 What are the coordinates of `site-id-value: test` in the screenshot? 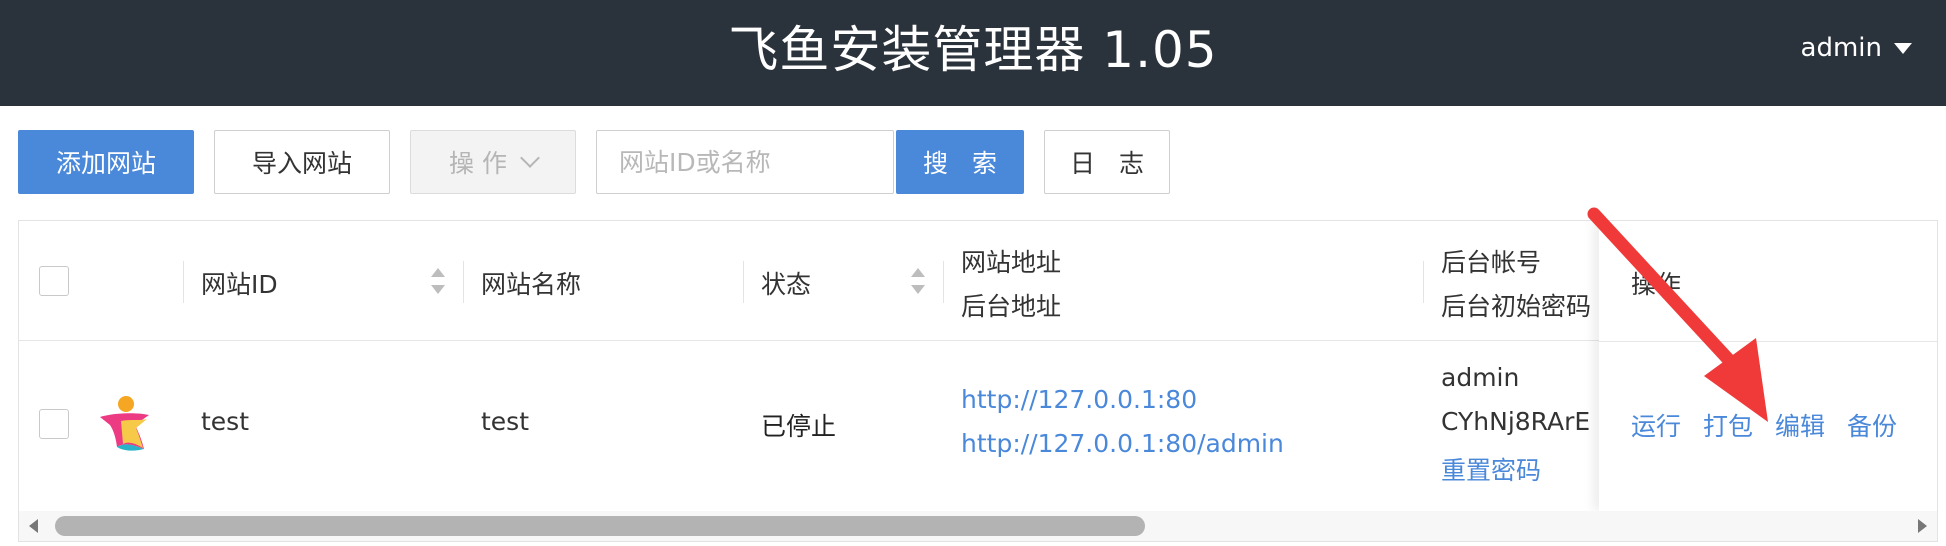 It's located at (225, 421).